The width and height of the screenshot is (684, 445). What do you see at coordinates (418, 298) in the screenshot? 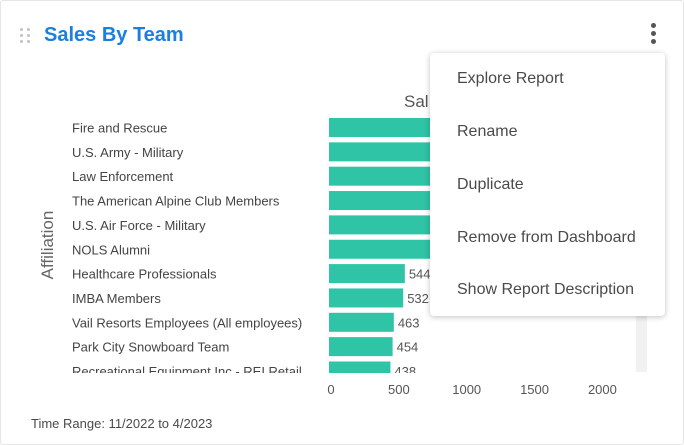
I see `bar-value-label: 532` at bounding box center [418, 298].